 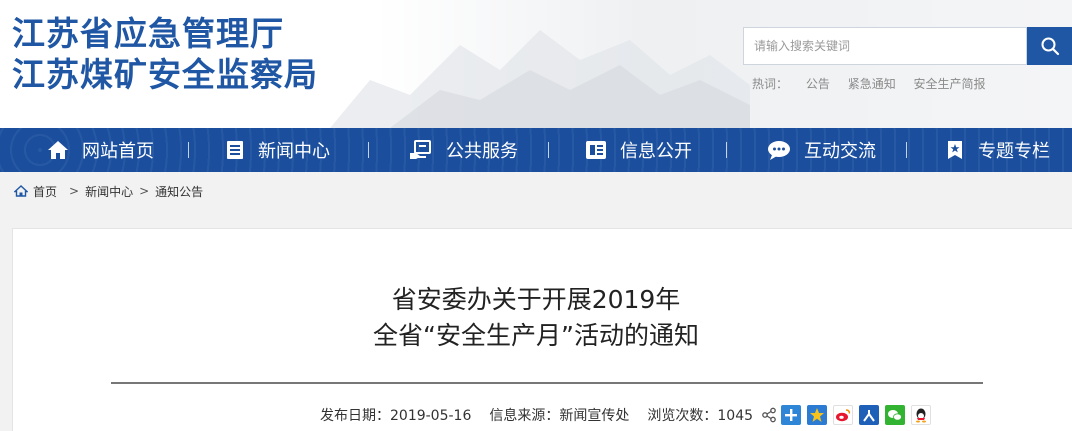 What do you see at coordinates (921, 415) in the screenshot?
I see `qq-icon` at bounding box center [921, 415].